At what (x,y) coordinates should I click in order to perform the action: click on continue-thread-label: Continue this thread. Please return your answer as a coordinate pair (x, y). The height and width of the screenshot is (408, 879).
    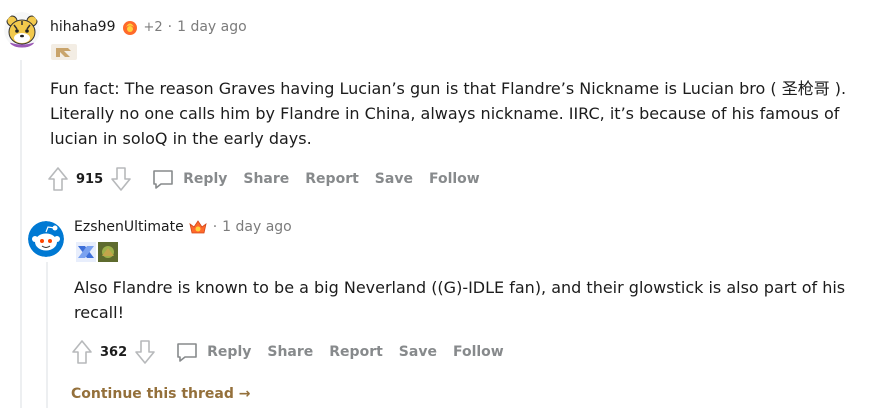
    Looking at the image, I should click on (152, 394).